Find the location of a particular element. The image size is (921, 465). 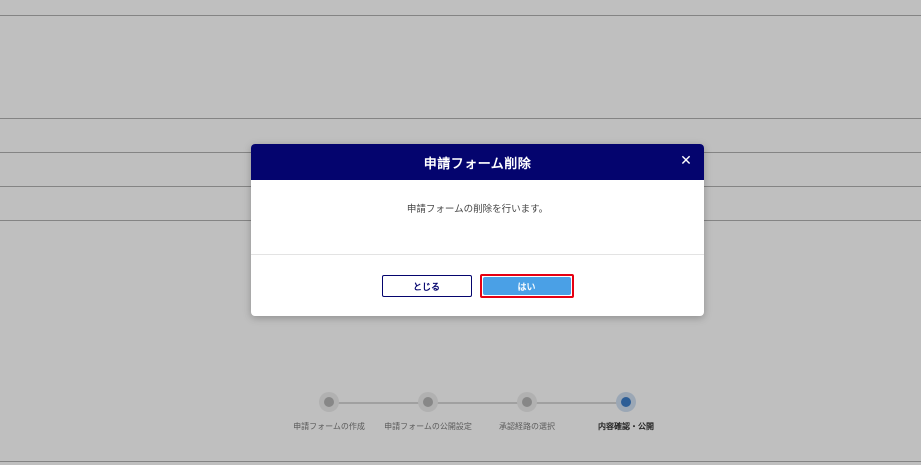

dialog-title: 申請フォーム削除 is located at coordinates (477, 164).